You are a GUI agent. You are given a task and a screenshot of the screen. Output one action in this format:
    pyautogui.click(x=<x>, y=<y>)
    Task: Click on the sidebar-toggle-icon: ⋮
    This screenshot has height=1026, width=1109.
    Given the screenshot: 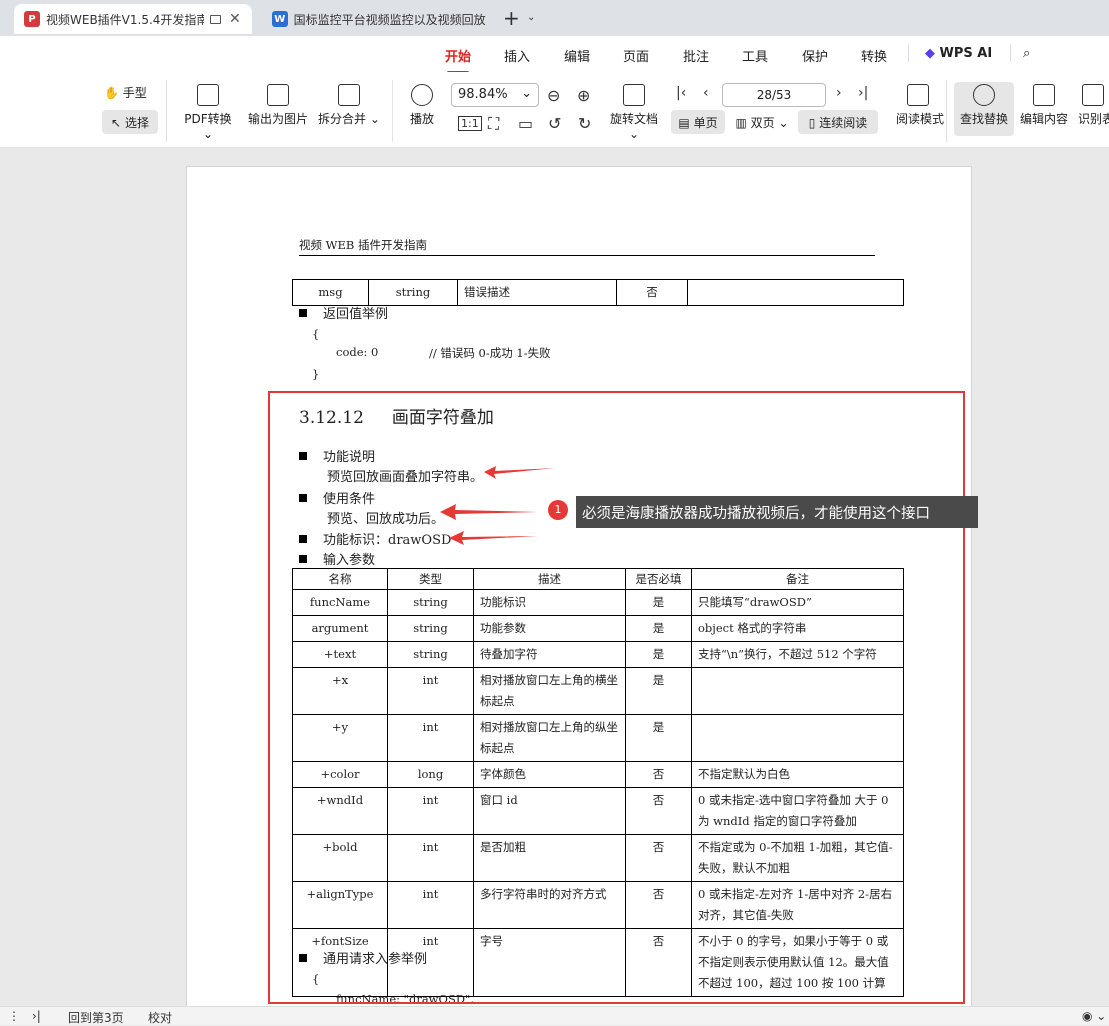 What is the action you would take?
    pyautogui.click(x=14, y=1016)
    